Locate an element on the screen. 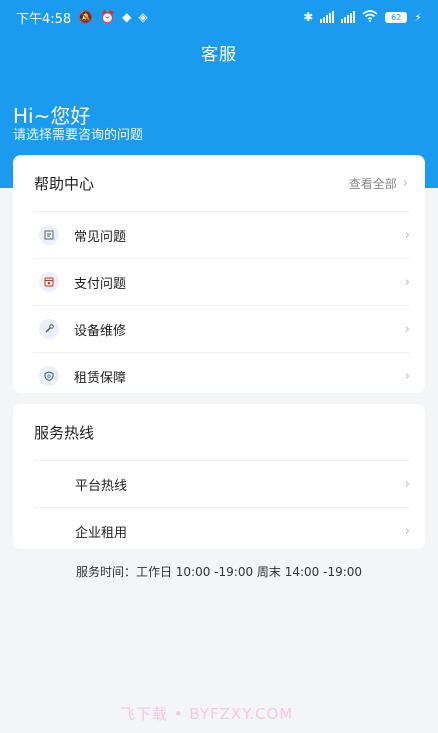 Image resolution: width=438 pixels, height=733 pixels. view-all-link: 查看全部 › is located at coordinates (378, 183).